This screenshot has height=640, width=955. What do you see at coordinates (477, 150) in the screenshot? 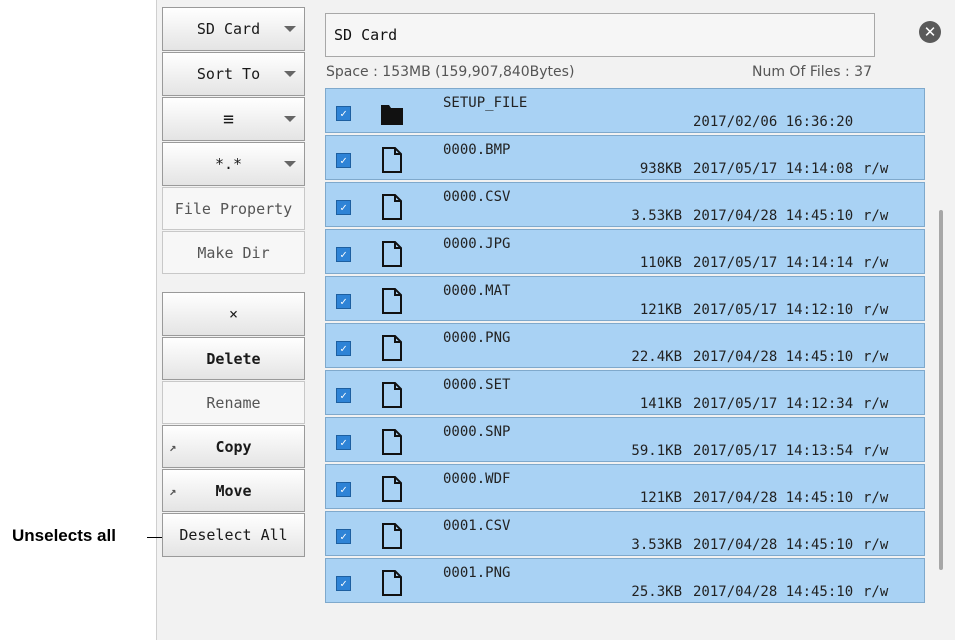
I see `file-name: 0000.BMP` at bounding box center [477, 150].